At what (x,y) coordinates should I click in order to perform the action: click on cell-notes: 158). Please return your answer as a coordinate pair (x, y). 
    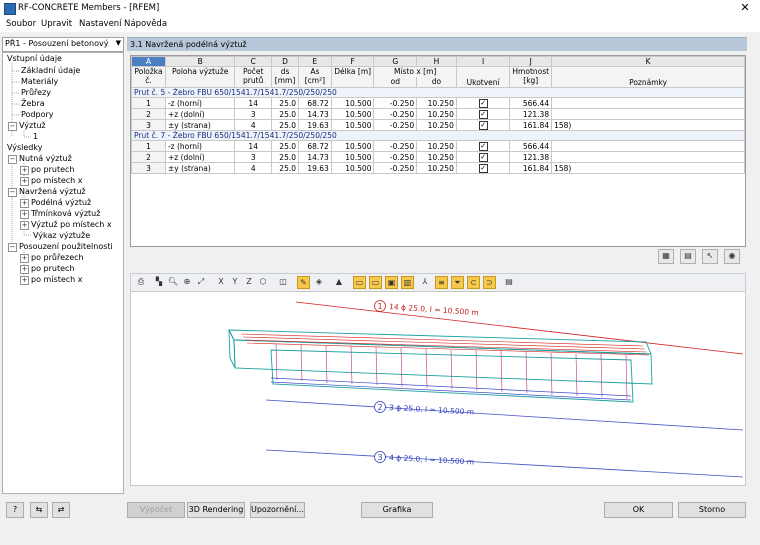
    Looking at the image, I should click on (648, 168).